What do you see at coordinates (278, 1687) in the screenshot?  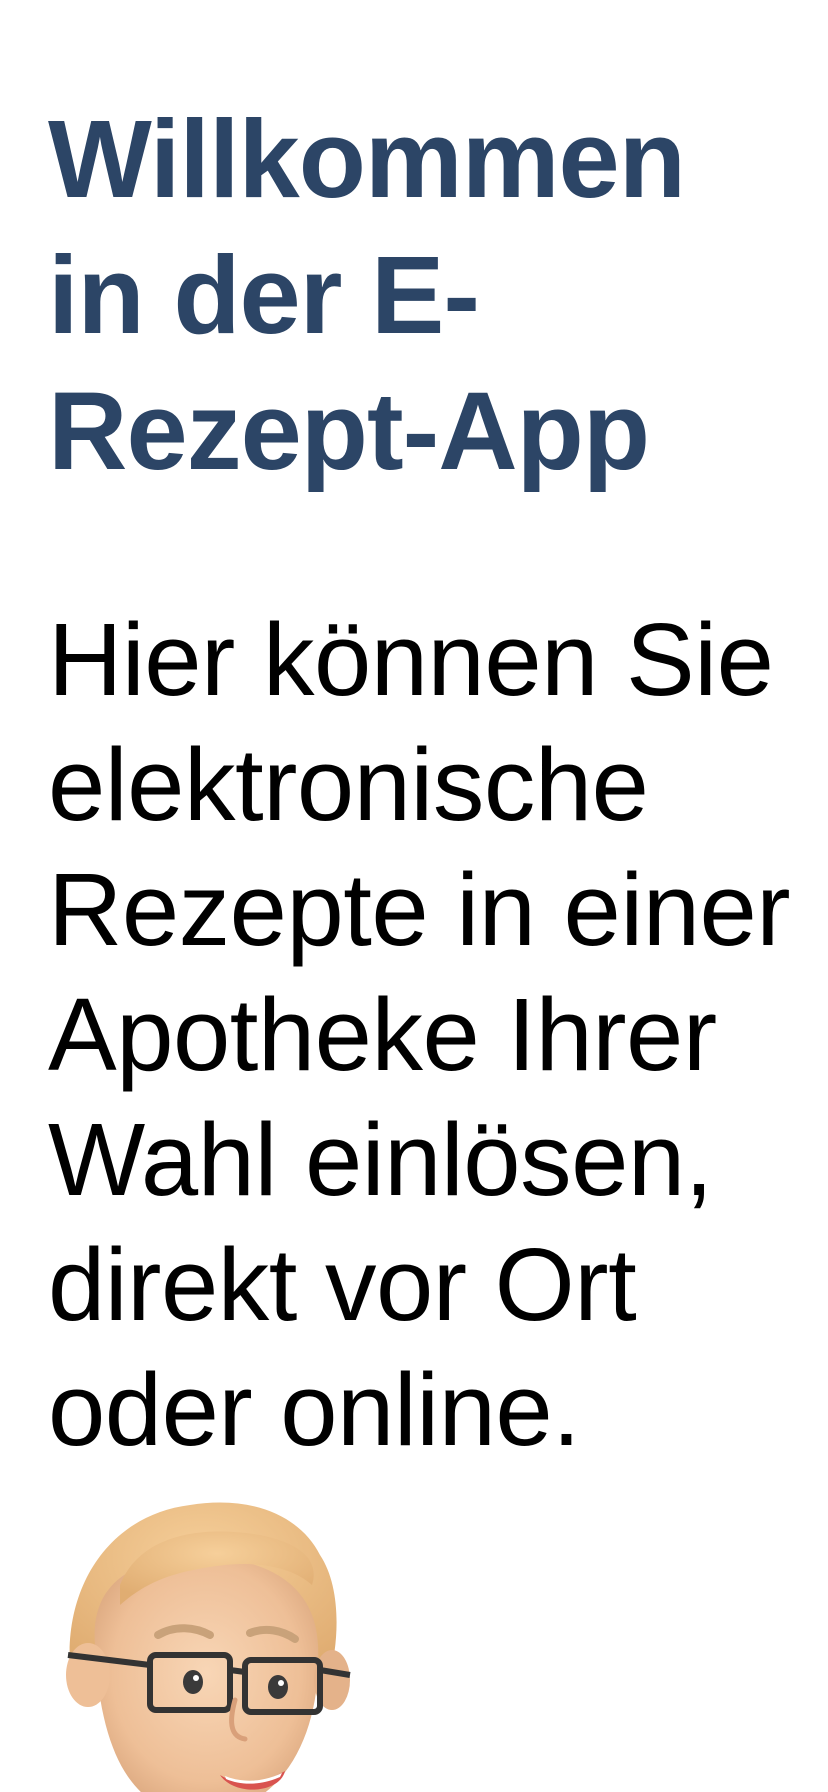 I see `right-eye-shape` at bounding box center [278, 1687].